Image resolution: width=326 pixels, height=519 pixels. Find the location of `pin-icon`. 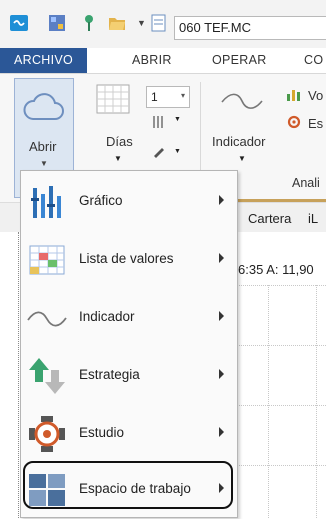

pin-icon is located at coordinates (89, 23).